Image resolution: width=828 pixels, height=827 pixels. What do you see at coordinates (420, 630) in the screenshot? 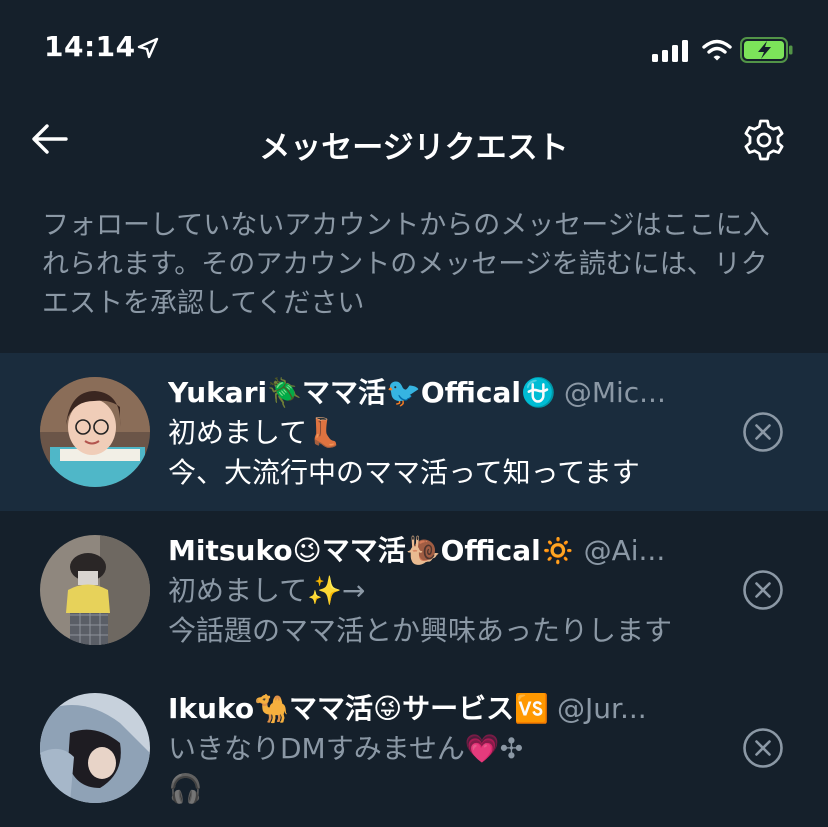
I see `message-preview-line2: 今話題のママ活とか興味あったりします` at bounding box center [420, 630].